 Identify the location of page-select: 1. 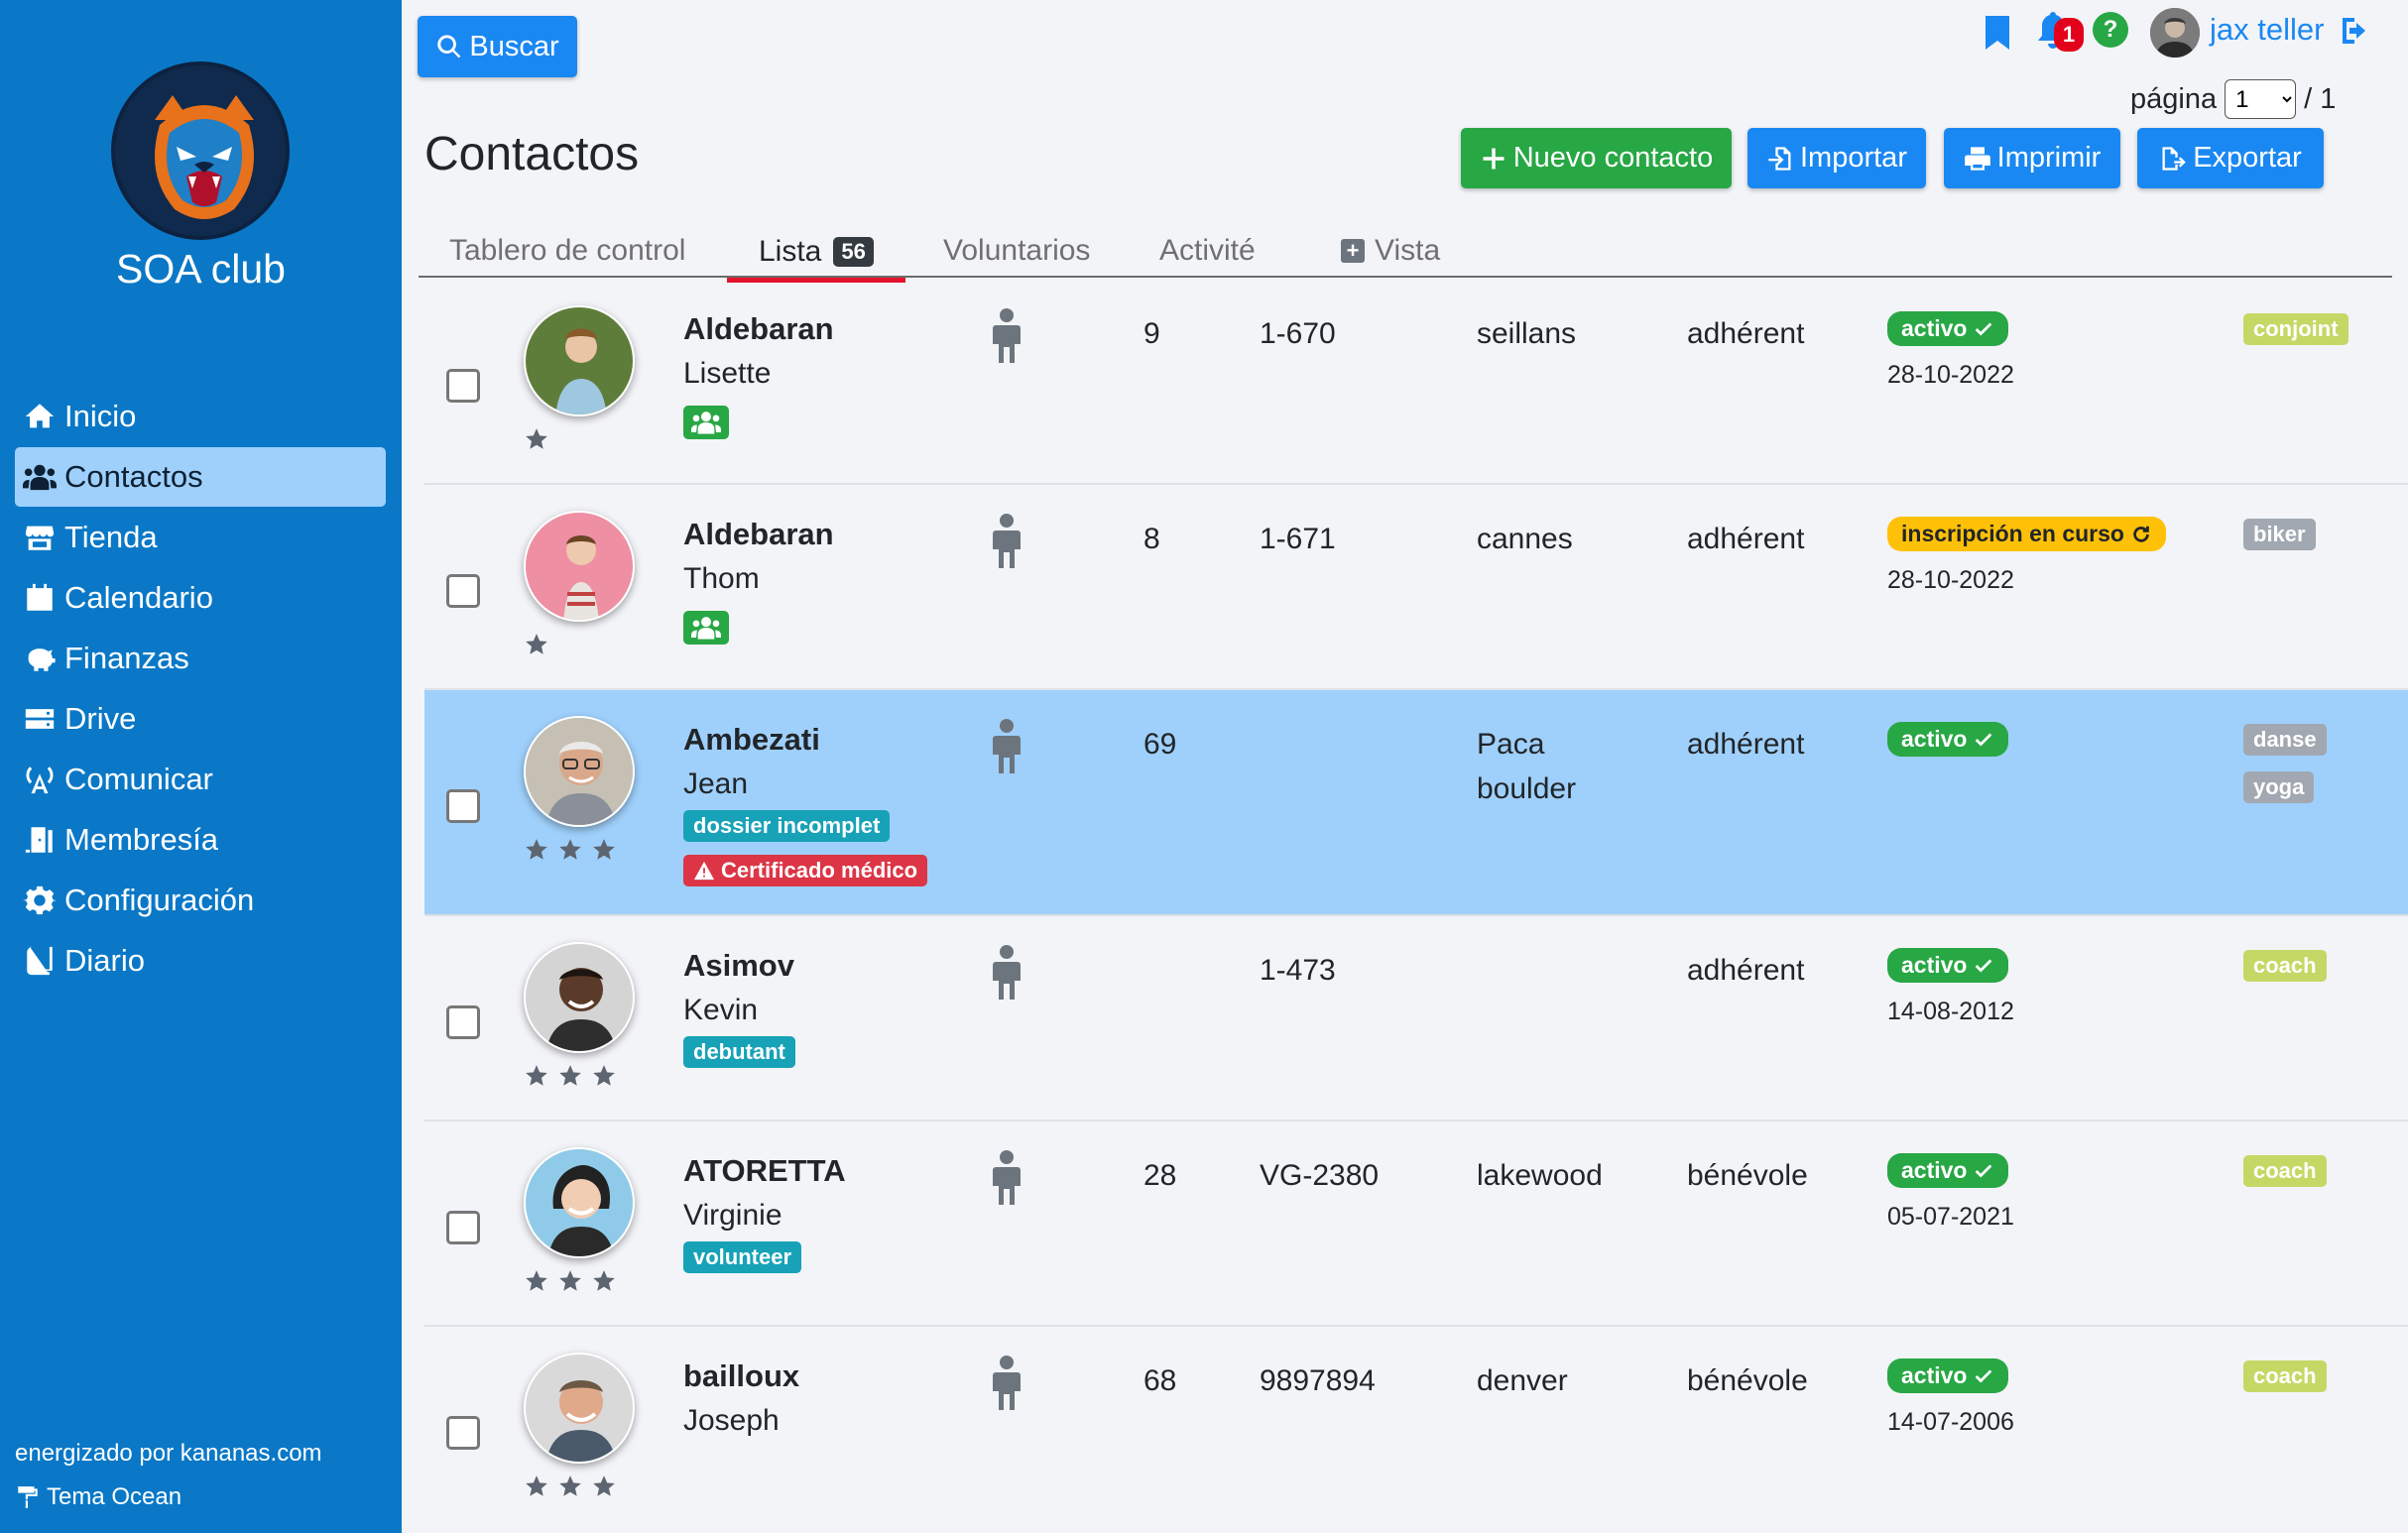
(2261, 99).